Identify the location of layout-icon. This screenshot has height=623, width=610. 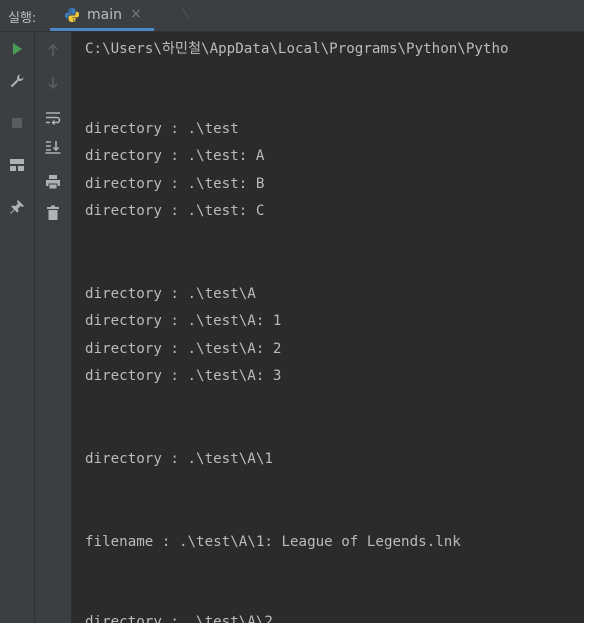
(17, 165).